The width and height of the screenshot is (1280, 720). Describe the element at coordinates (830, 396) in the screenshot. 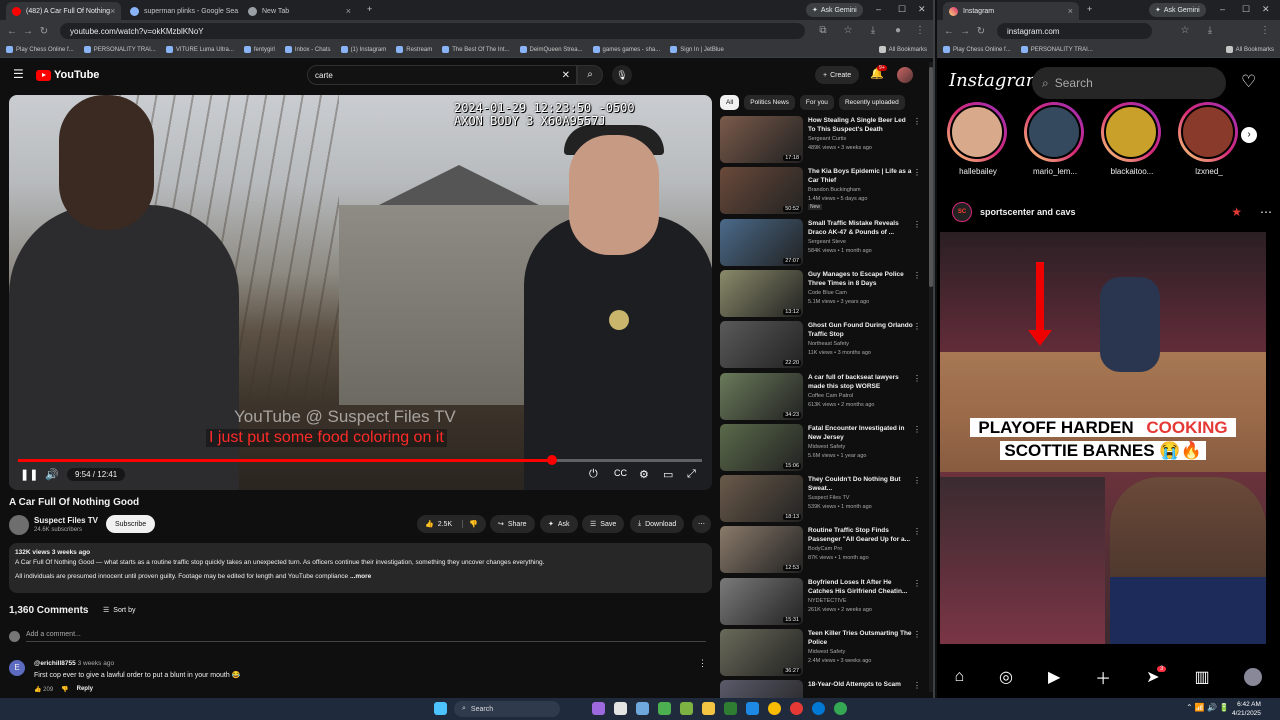

I see `recommendation-channel: Coffee Cam Patrol` at that location.